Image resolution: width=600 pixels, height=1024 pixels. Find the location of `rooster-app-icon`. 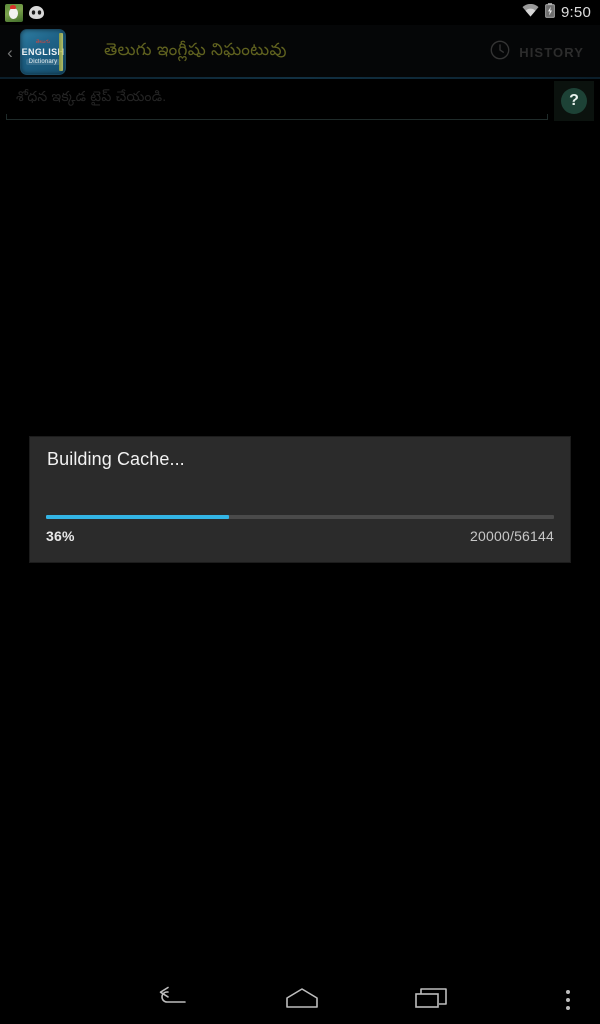

rooster-app-icon is located at coordinates (14, 12).